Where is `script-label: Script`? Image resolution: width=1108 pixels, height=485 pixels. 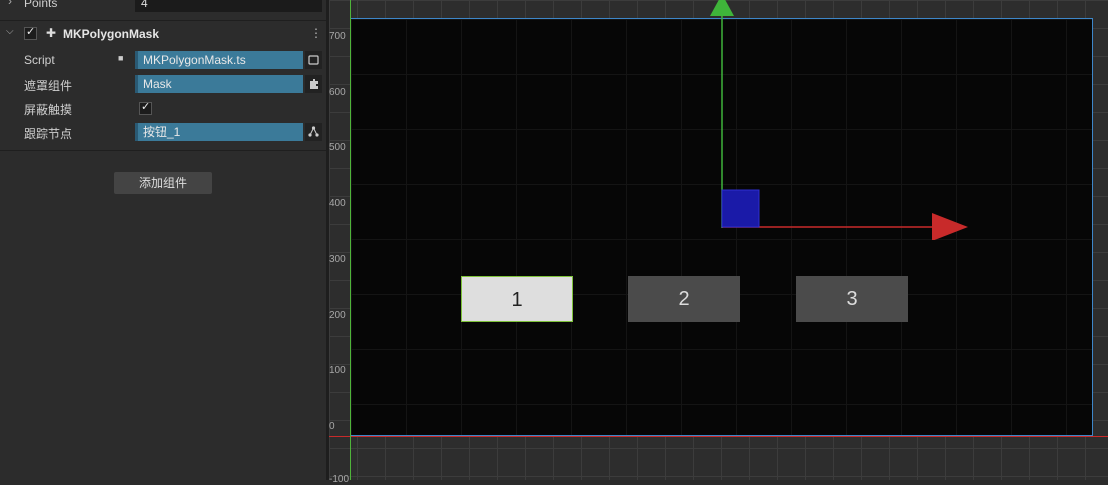 script-label: Script is located at coordinates (39, 60).